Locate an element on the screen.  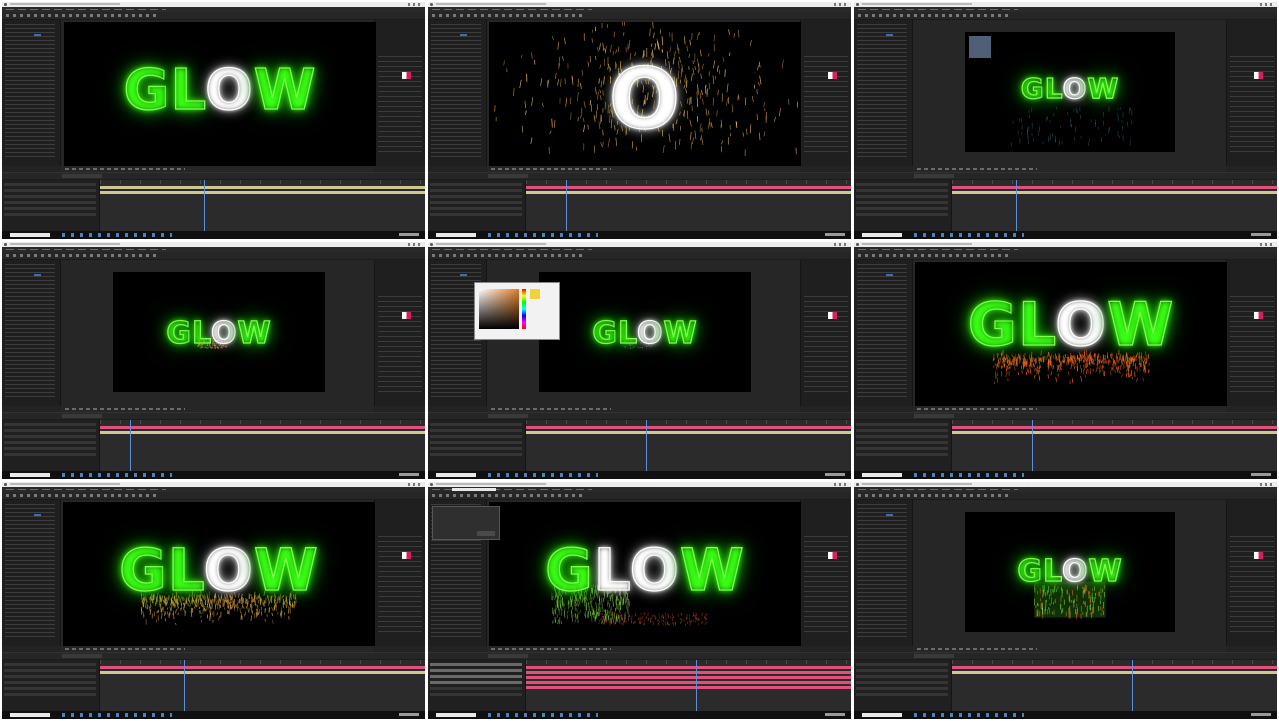
dialog-ok-button is located at coordinates (486, 533).